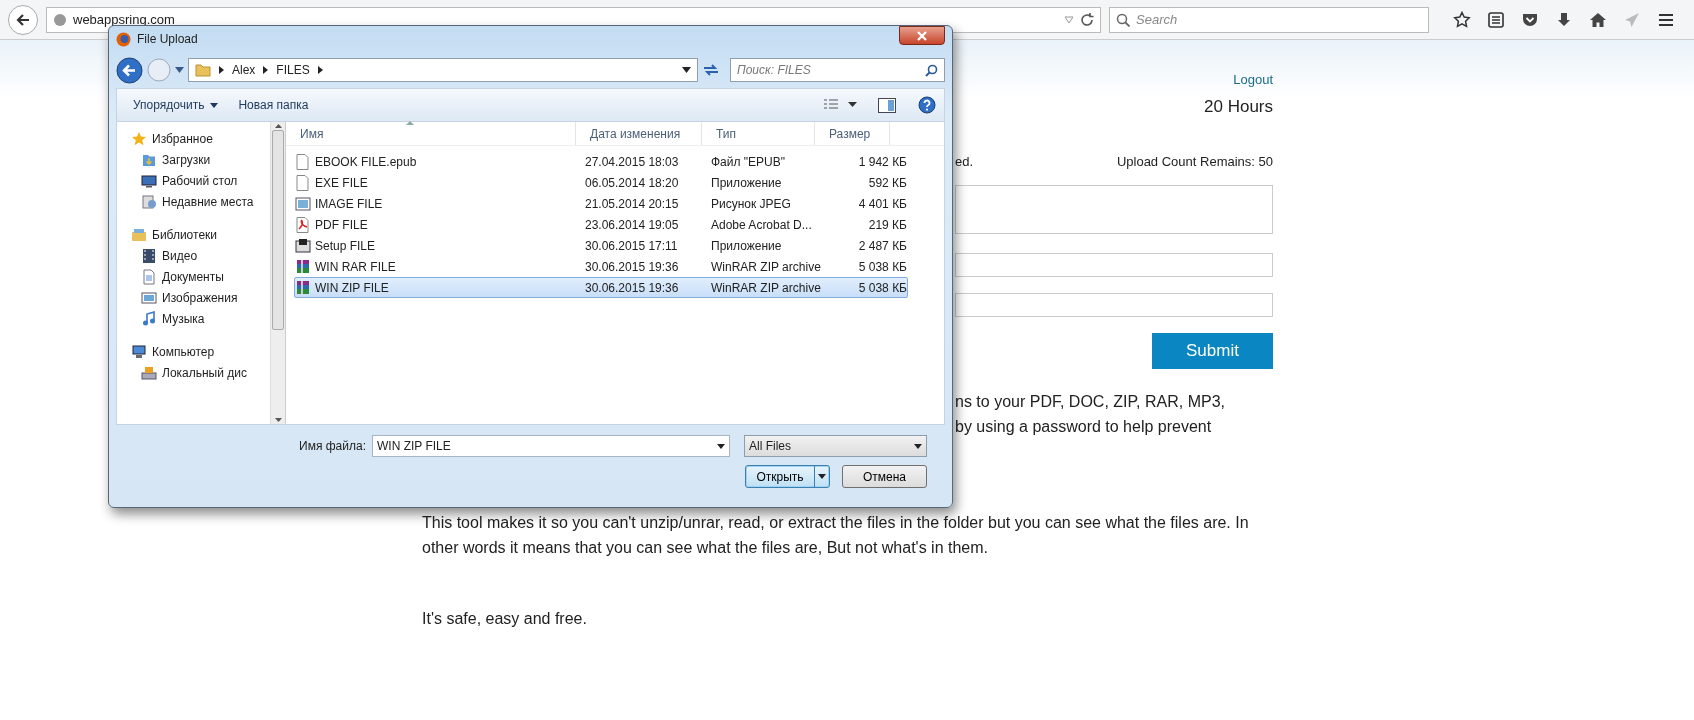 This screenshot has height=720, width=1694. I want to click on home-icon, so click(1598, 19).